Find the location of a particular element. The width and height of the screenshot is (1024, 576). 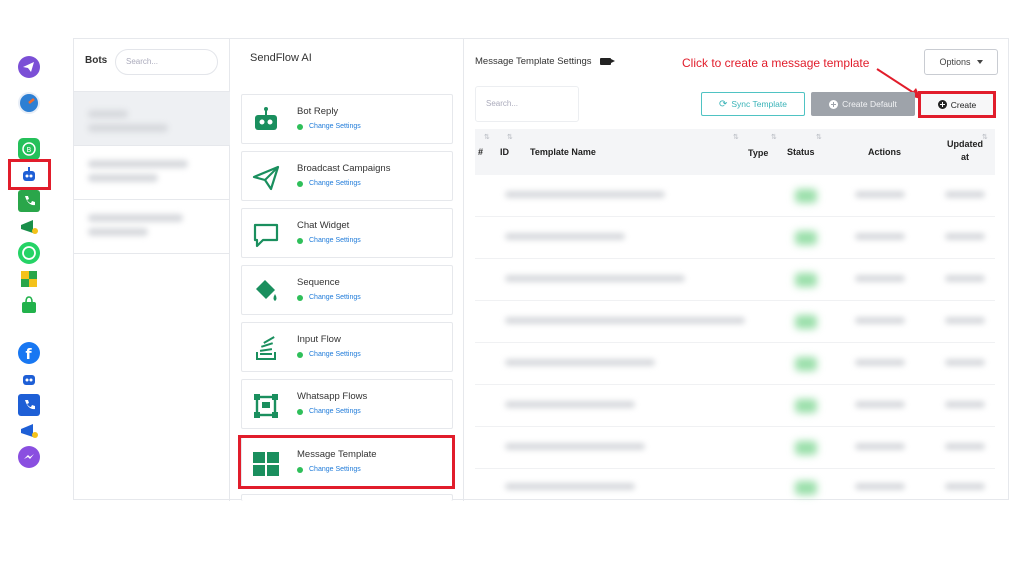

bot-list-divider is located at coordinates (152, 253).